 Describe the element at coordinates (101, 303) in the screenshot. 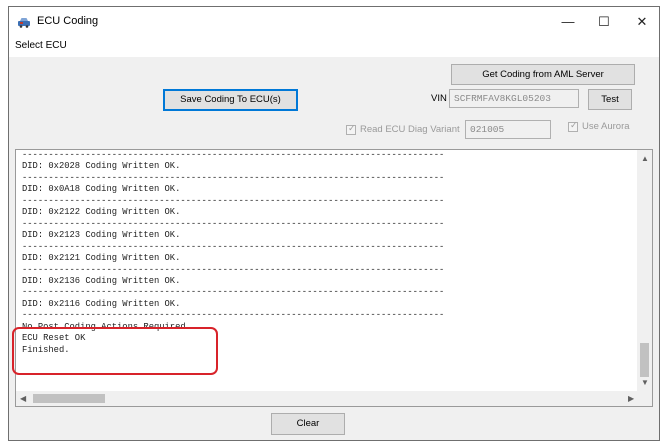

I see `log-line: DID: 0x2116 Coding Written OK.` at that location.